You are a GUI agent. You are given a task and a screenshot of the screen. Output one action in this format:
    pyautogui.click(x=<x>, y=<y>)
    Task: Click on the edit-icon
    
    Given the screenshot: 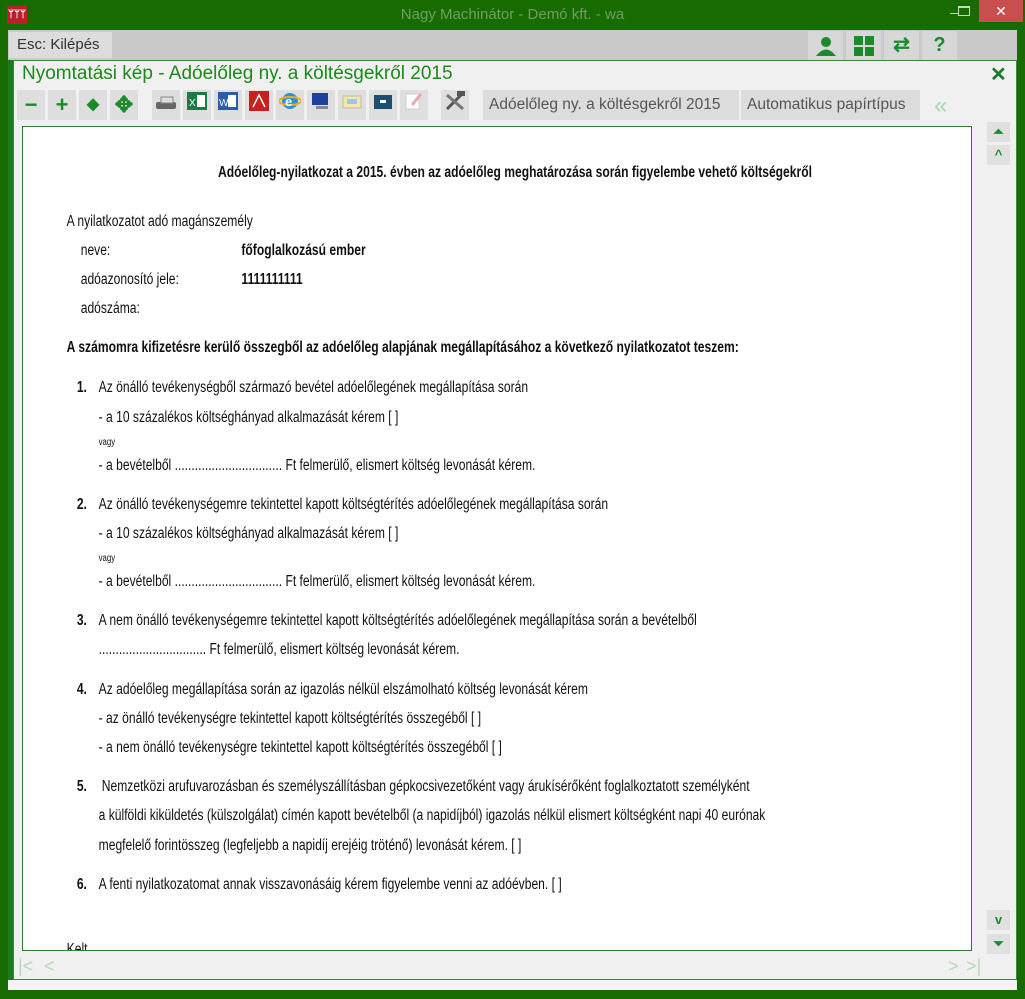 What is the action you would take?
    pyautogui.click(x=414, y=105)
    